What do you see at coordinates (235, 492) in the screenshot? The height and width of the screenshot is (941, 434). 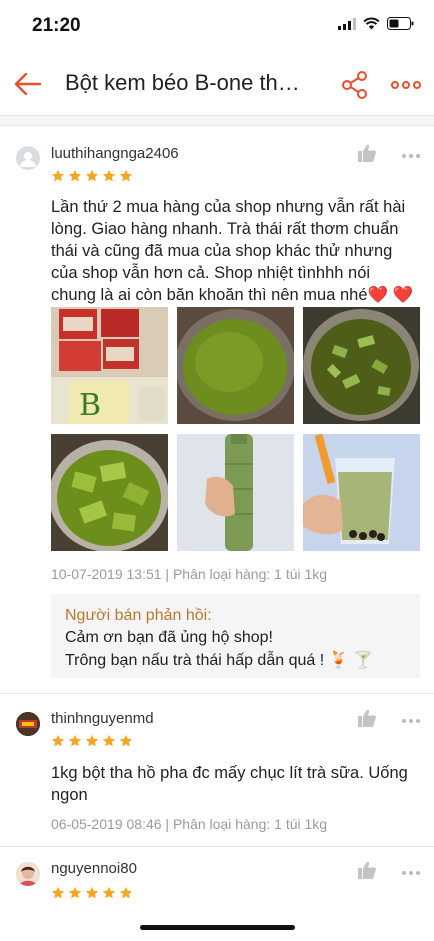 I see `tea-bottle-photo` at bounding box center [235, 492].